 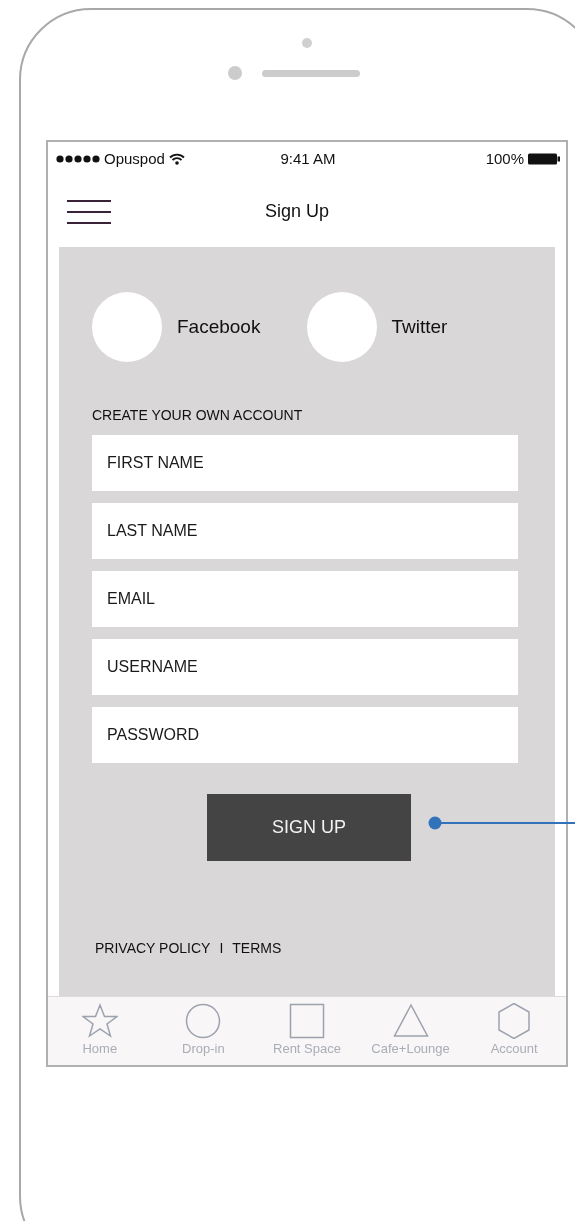 What do you see at coordinates (544, 158) in the screenshot?
I see `battery-icon` at bounding box center [544, 158].